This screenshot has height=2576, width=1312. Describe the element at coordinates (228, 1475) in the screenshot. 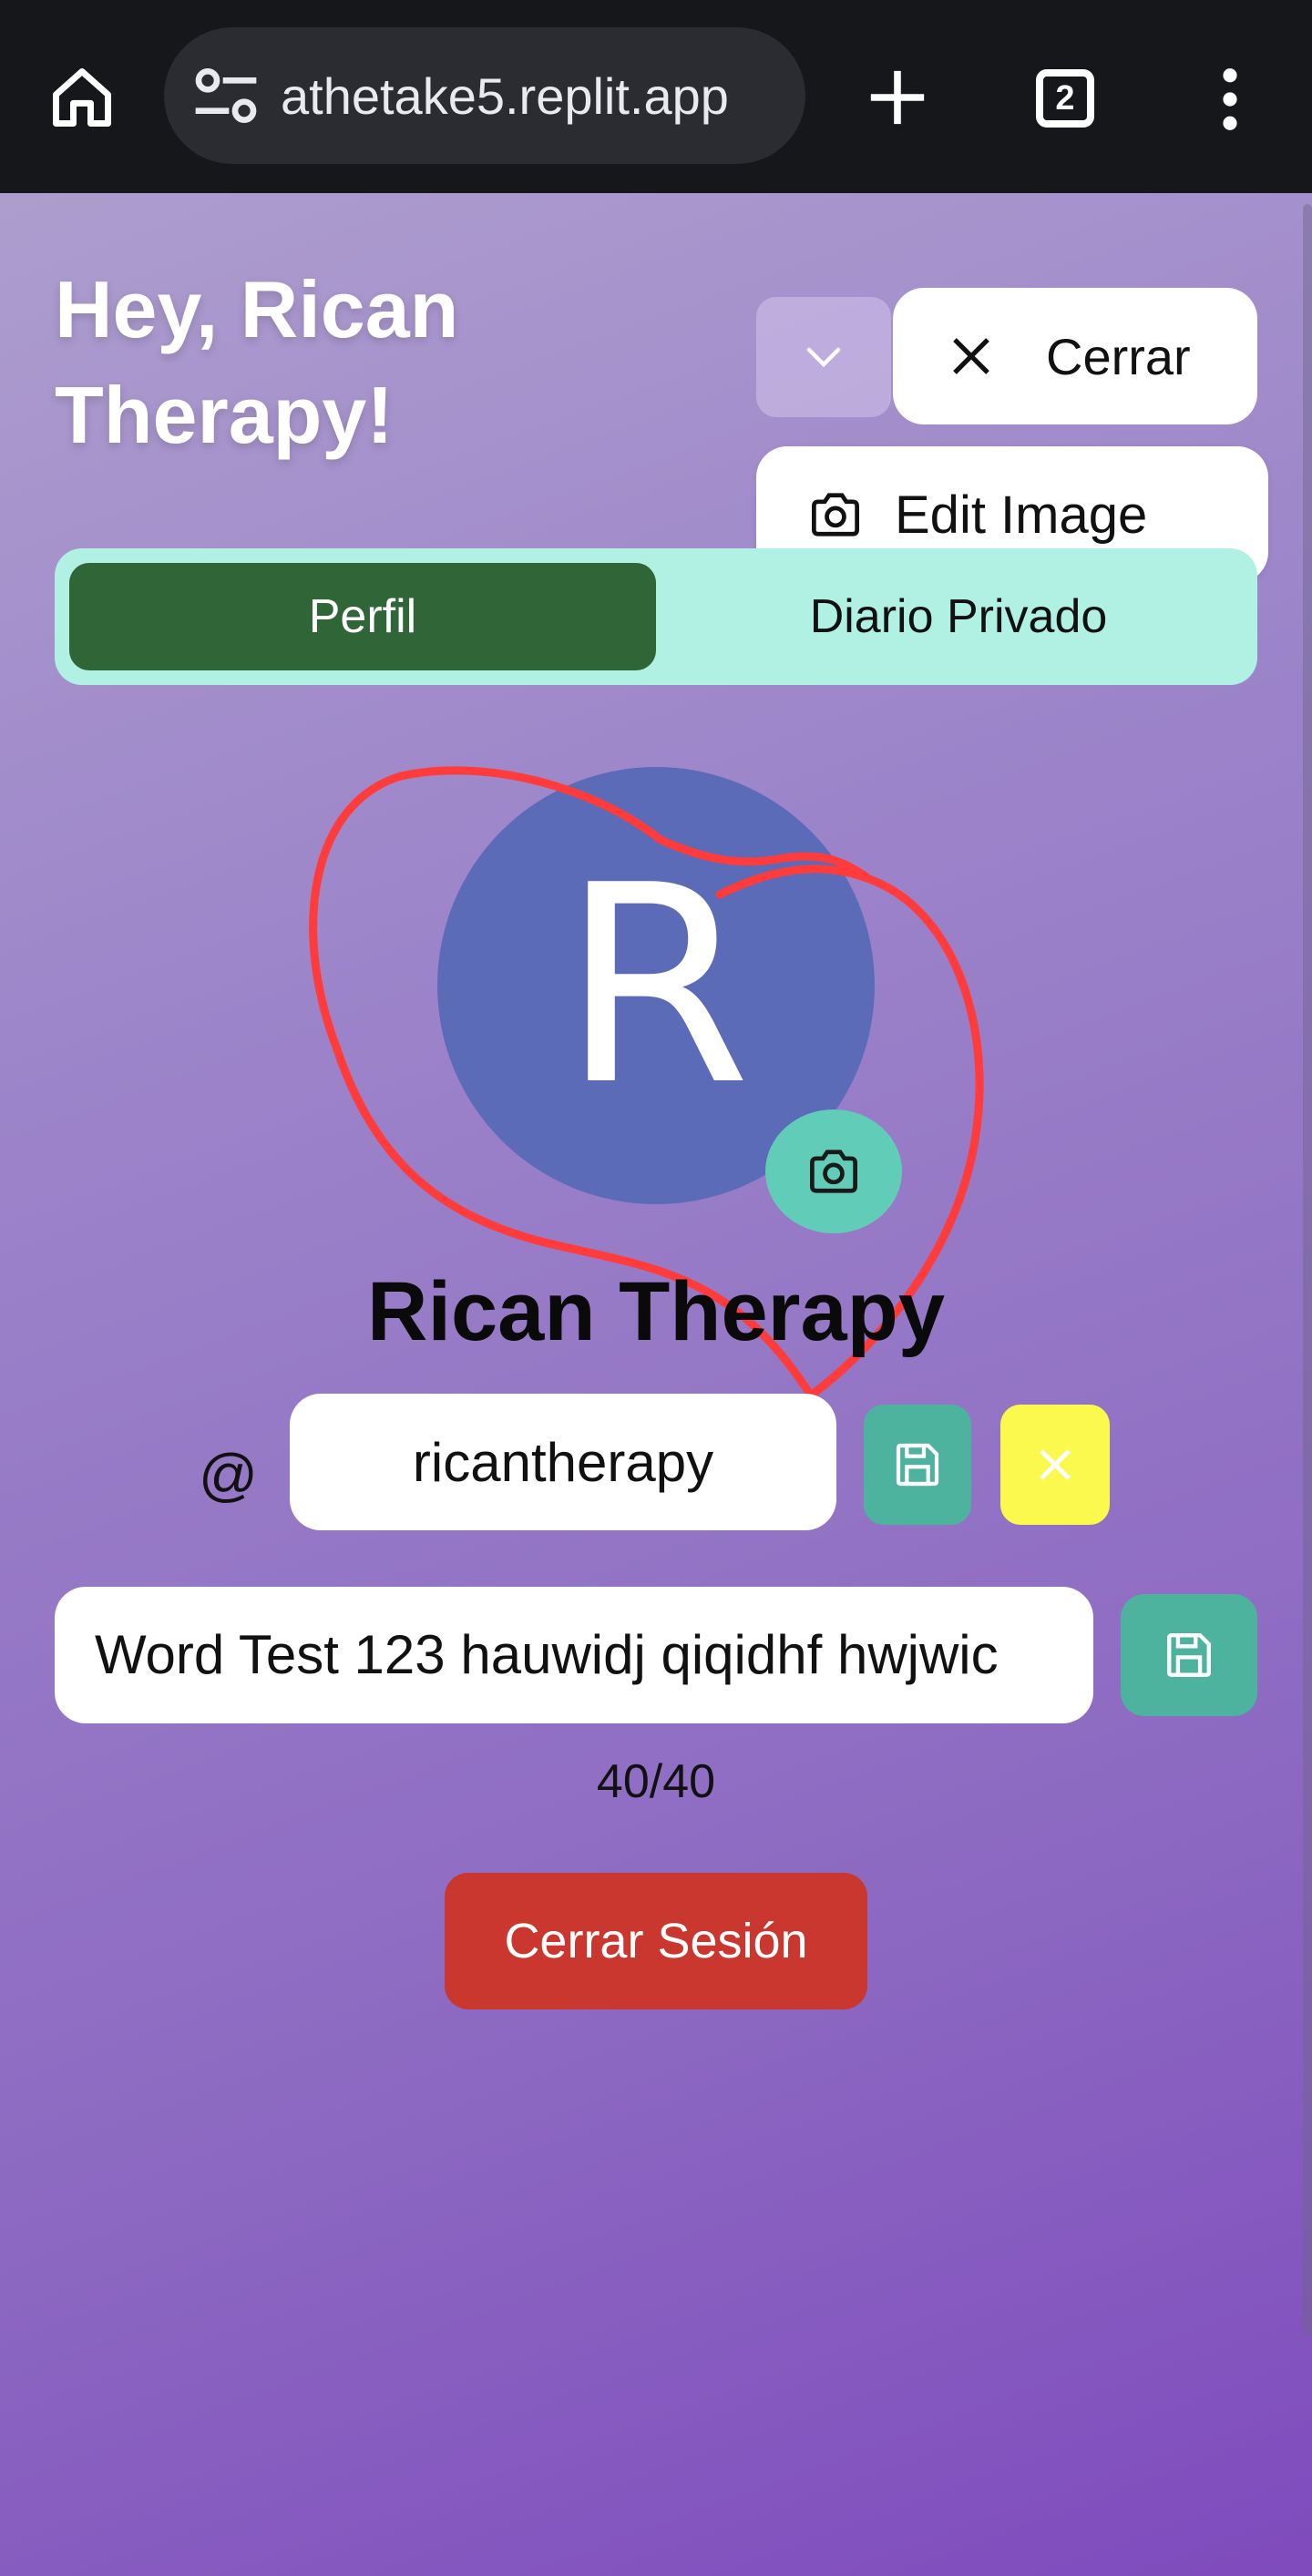

I see `at-symbol: @` at that location.